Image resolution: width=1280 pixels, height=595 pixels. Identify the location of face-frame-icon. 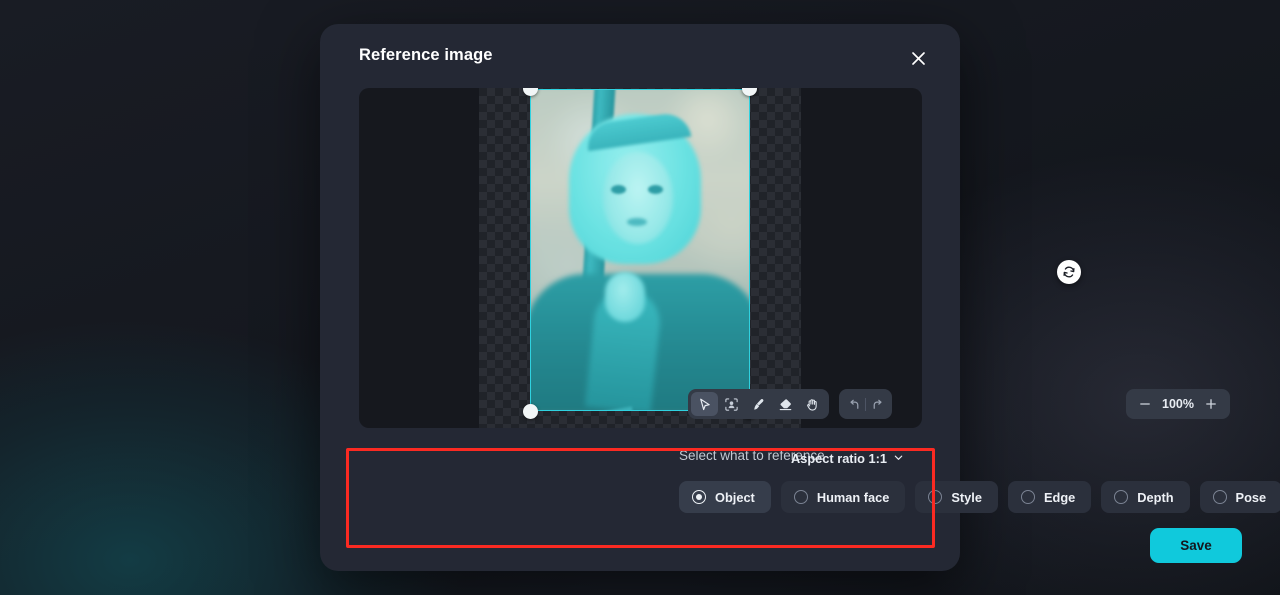
(731, 404).